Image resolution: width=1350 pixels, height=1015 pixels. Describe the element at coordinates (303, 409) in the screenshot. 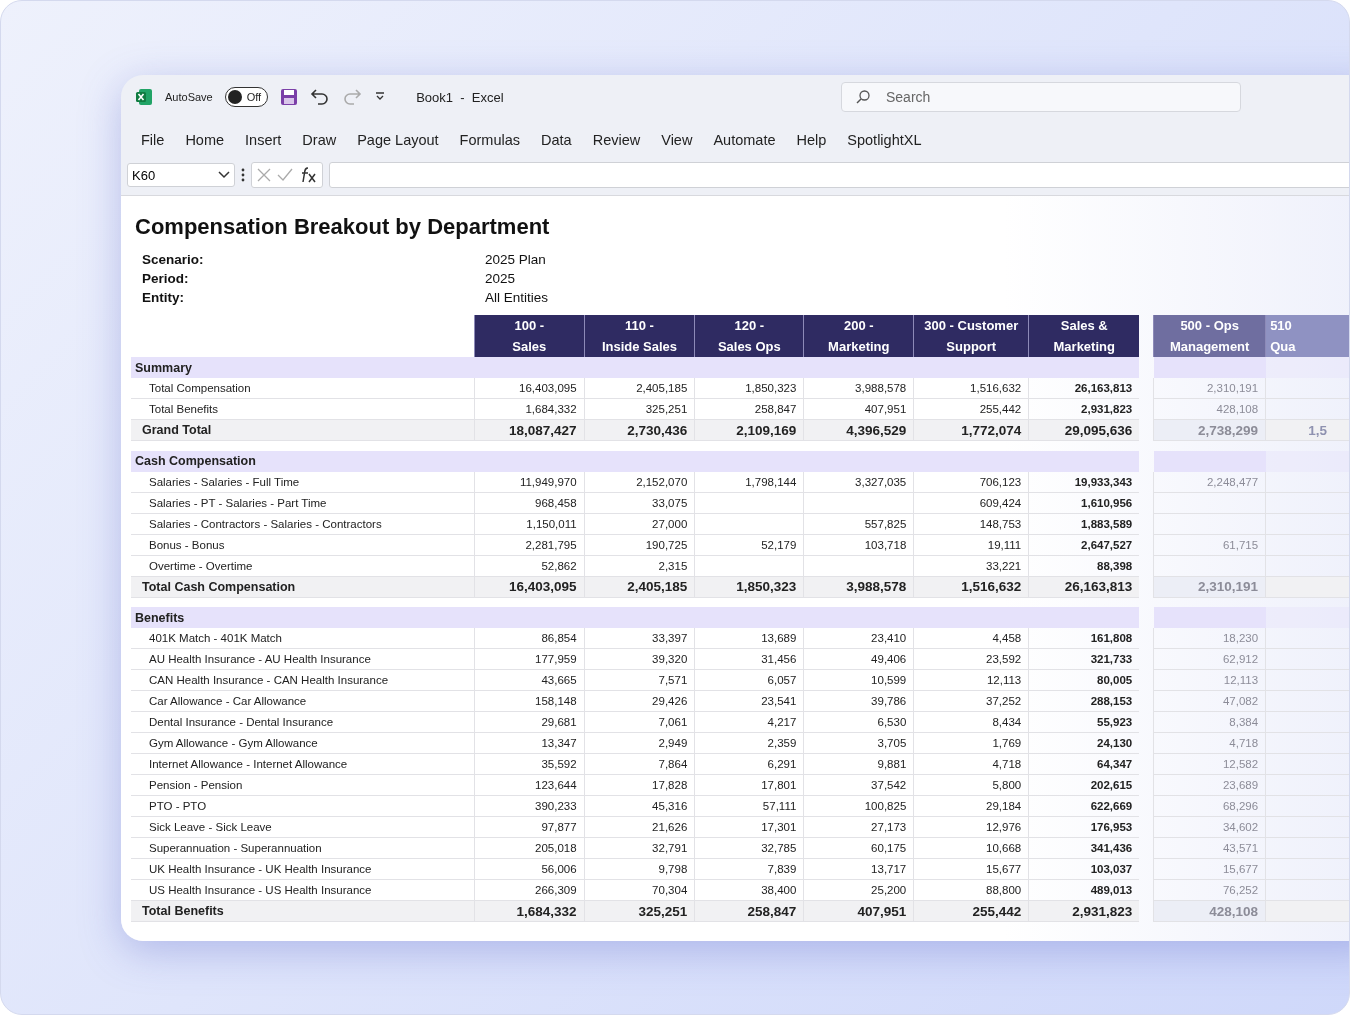

I see `row-label: Total Benefits` at that location.